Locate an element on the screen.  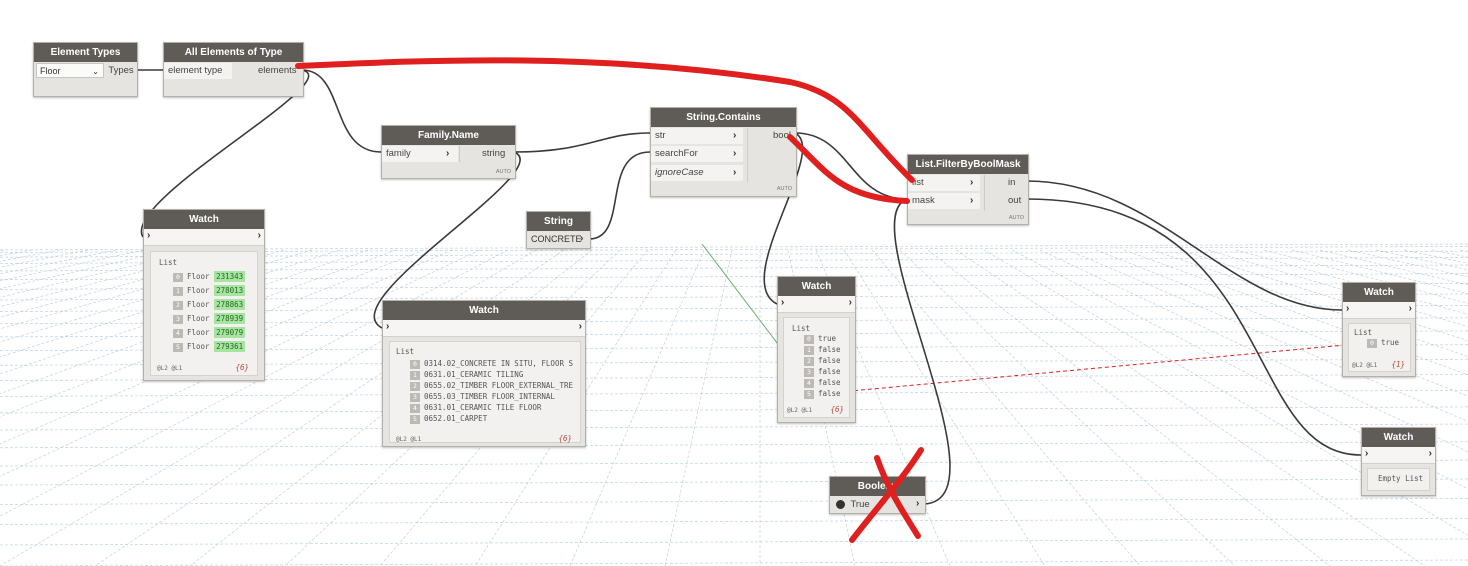
watch-output-panel: Empty List is located at coordinates (1398, 479).